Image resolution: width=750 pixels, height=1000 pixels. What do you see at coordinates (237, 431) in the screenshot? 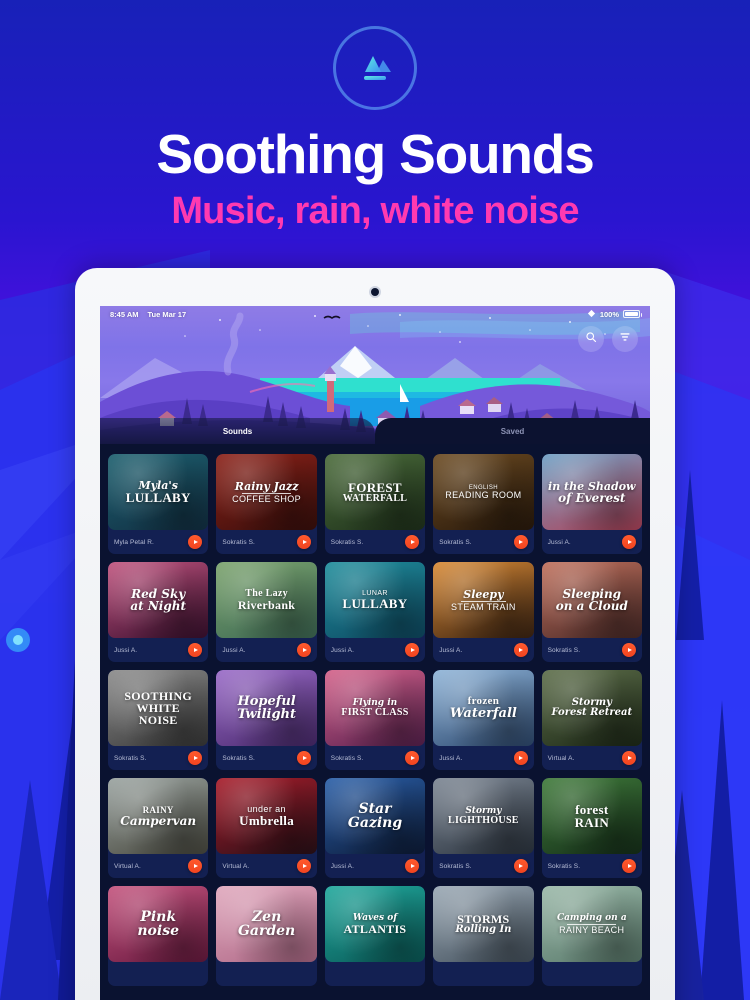
I see `tab-sounds: Sounds` at bounding box center [237, 431].